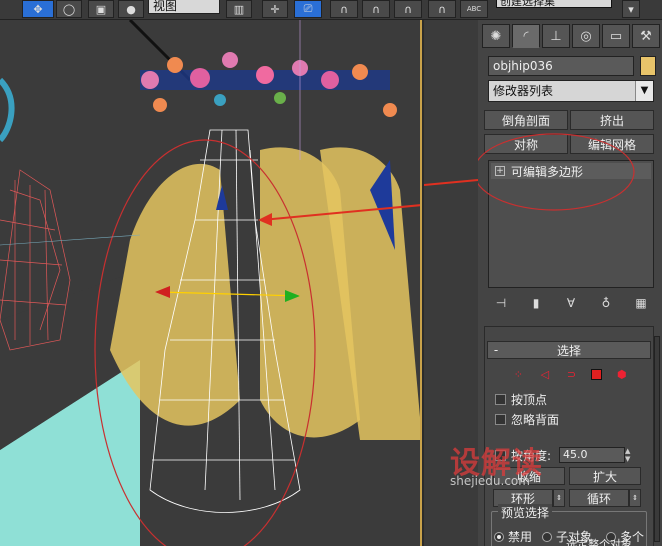 The height and width of the screenshot is (546, 662). What do you see at coordinates (612, 120) in the screenshot?
I see `extrude-button: 挤出` at bounding box center [612, 120].